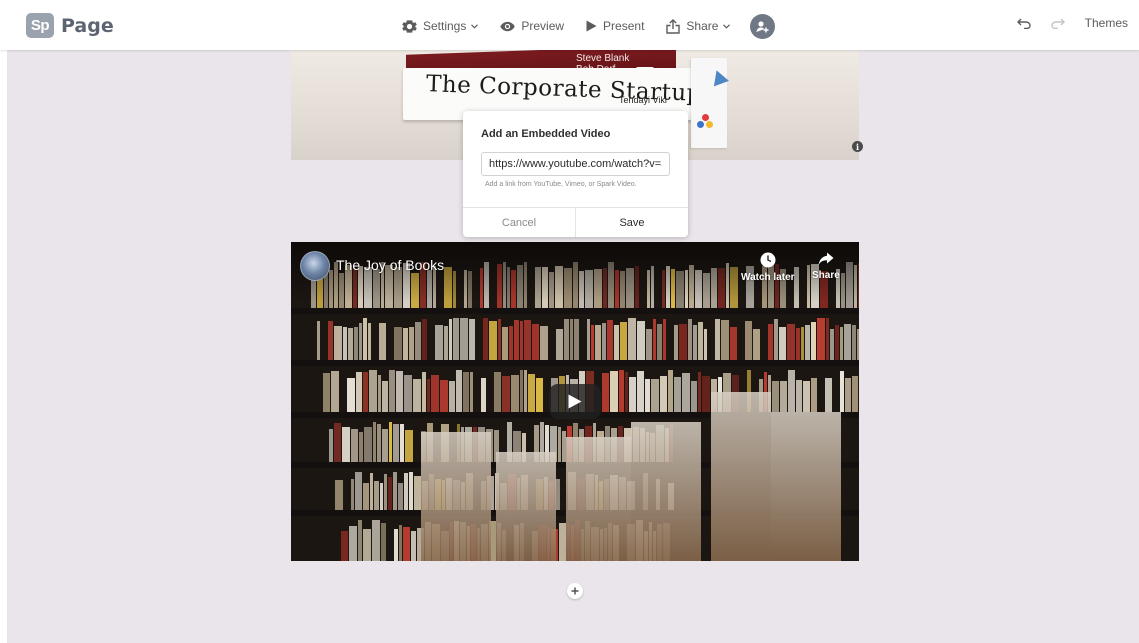 This screenshot has height=643, width=1139. What do you see at coordinates (390, 265) in the screenshot?
I see `video-title: The Joy of Books` at bounding box center [390, 265].